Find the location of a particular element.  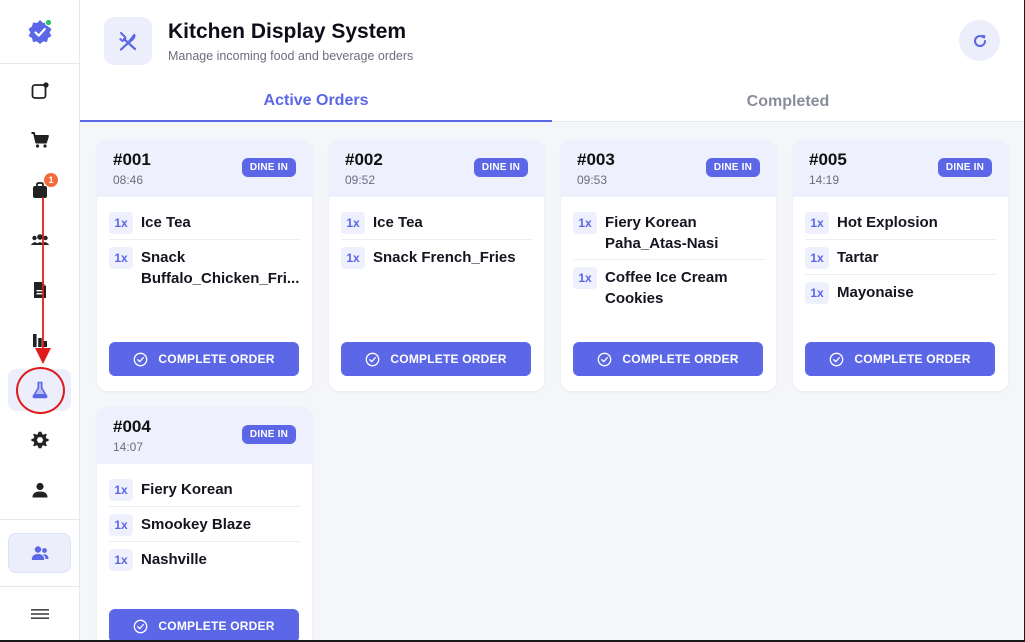

item-name: Coffee Ice Cream Cookies is located at coordinates (666, 288).